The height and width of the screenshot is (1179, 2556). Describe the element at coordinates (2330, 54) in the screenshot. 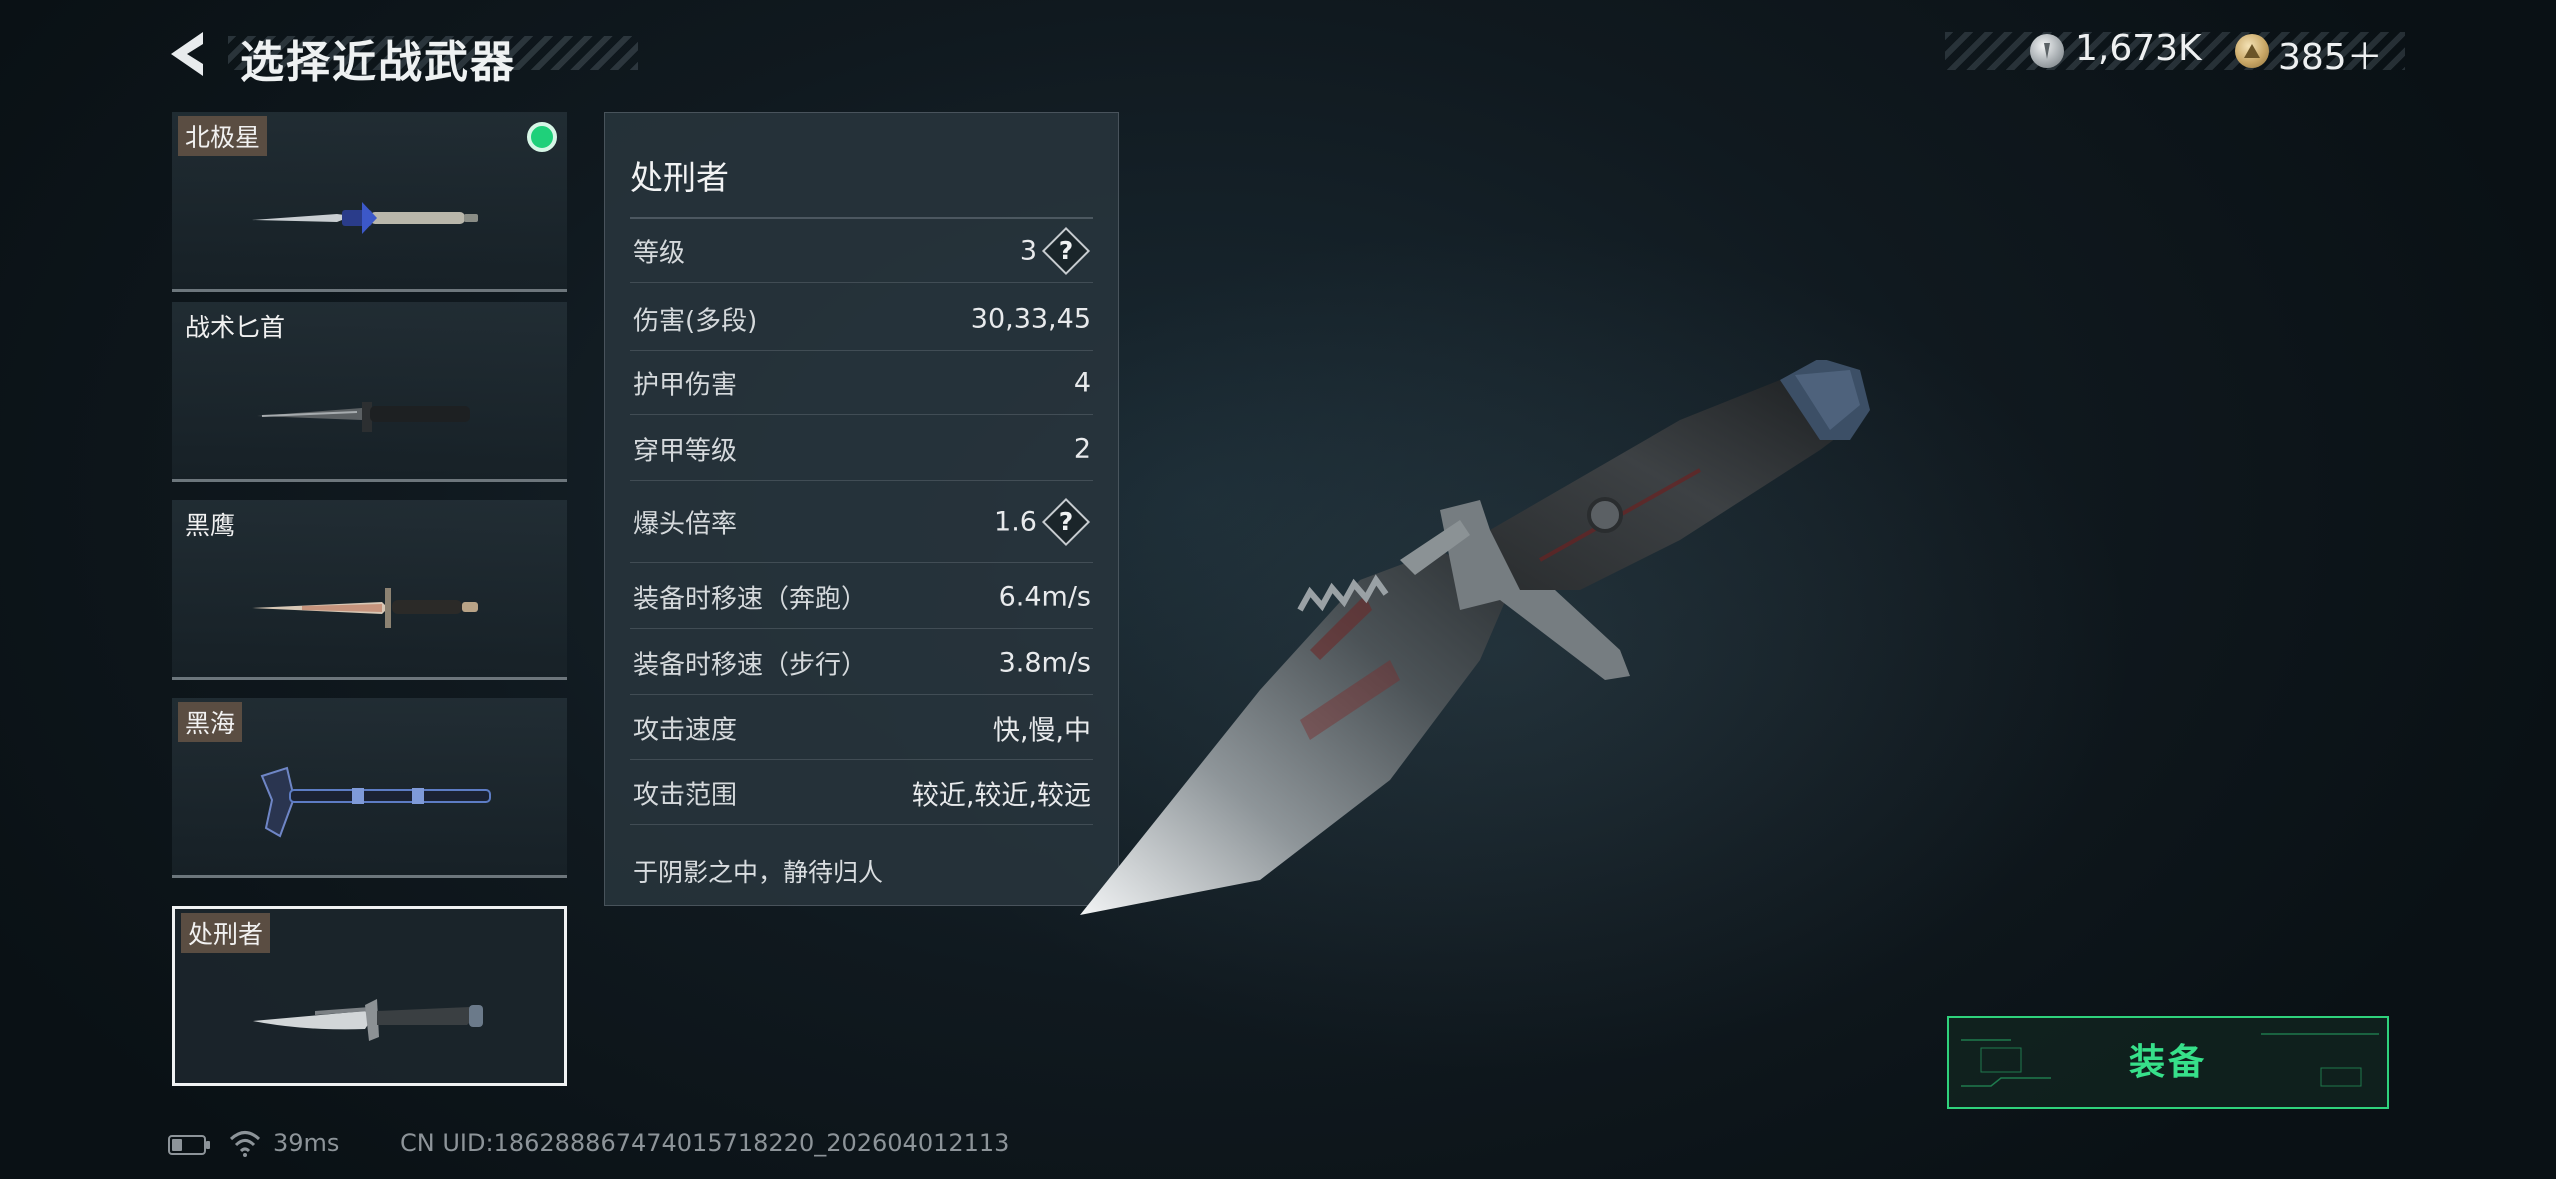

I see `gold-amount: 385＋` at that location.